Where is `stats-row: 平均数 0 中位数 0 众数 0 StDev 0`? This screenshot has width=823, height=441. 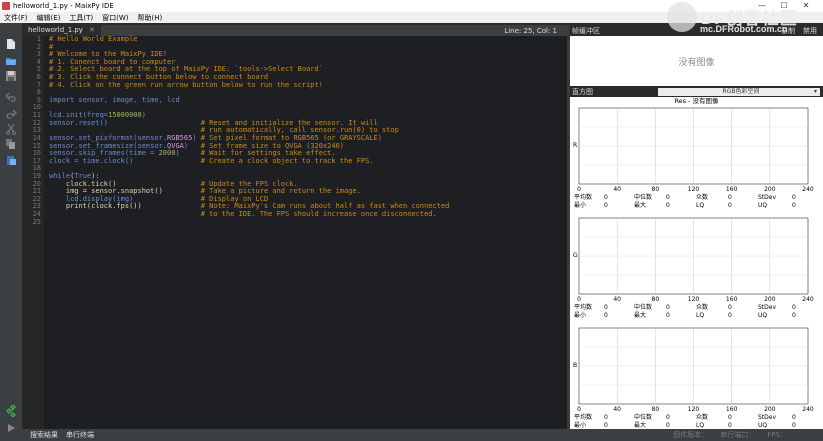 stats-row: 平均数 0 中位数 0 众数 0 StDev 0 is located at coordinates (696, 418).